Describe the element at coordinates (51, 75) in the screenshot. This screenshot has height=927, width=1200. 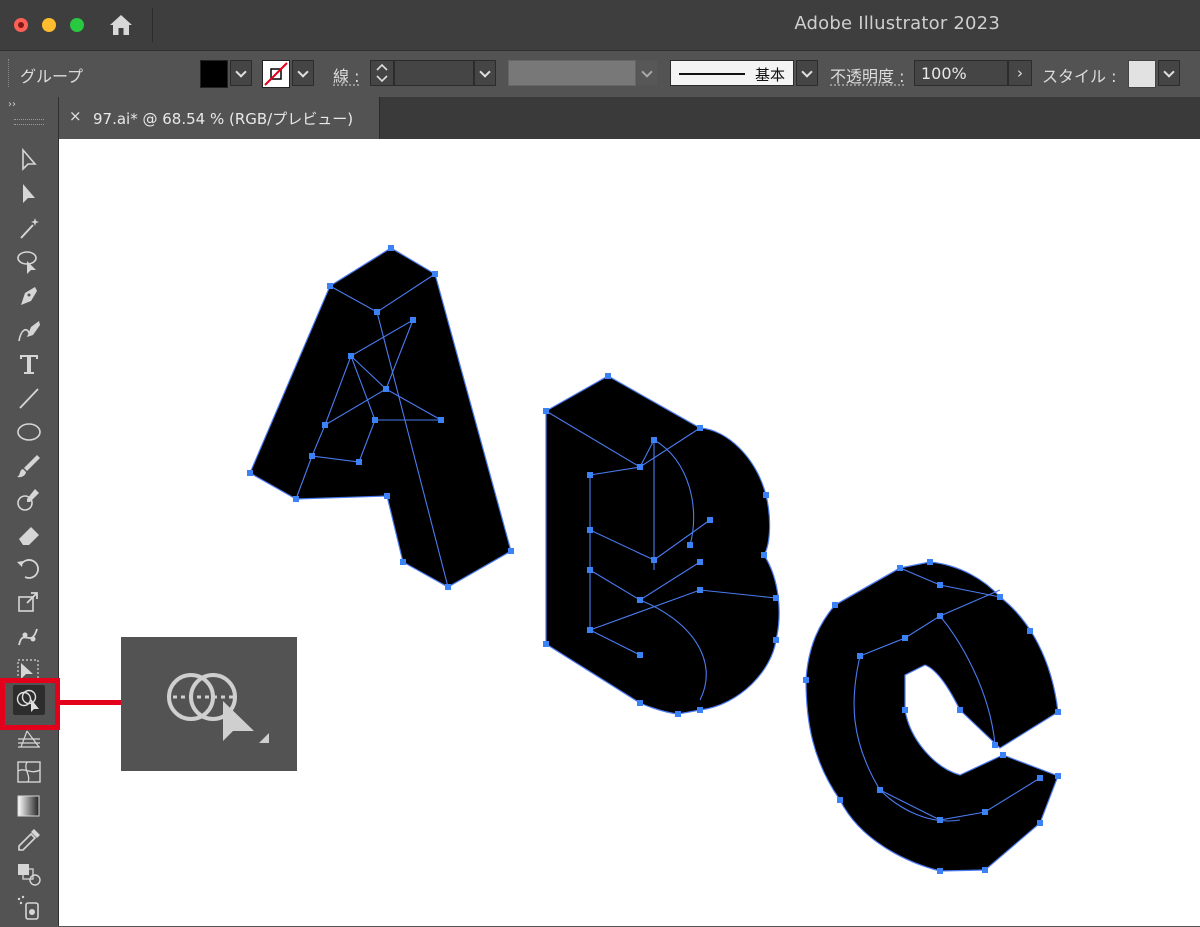
I see `selection-type-label: グループ` at that location.